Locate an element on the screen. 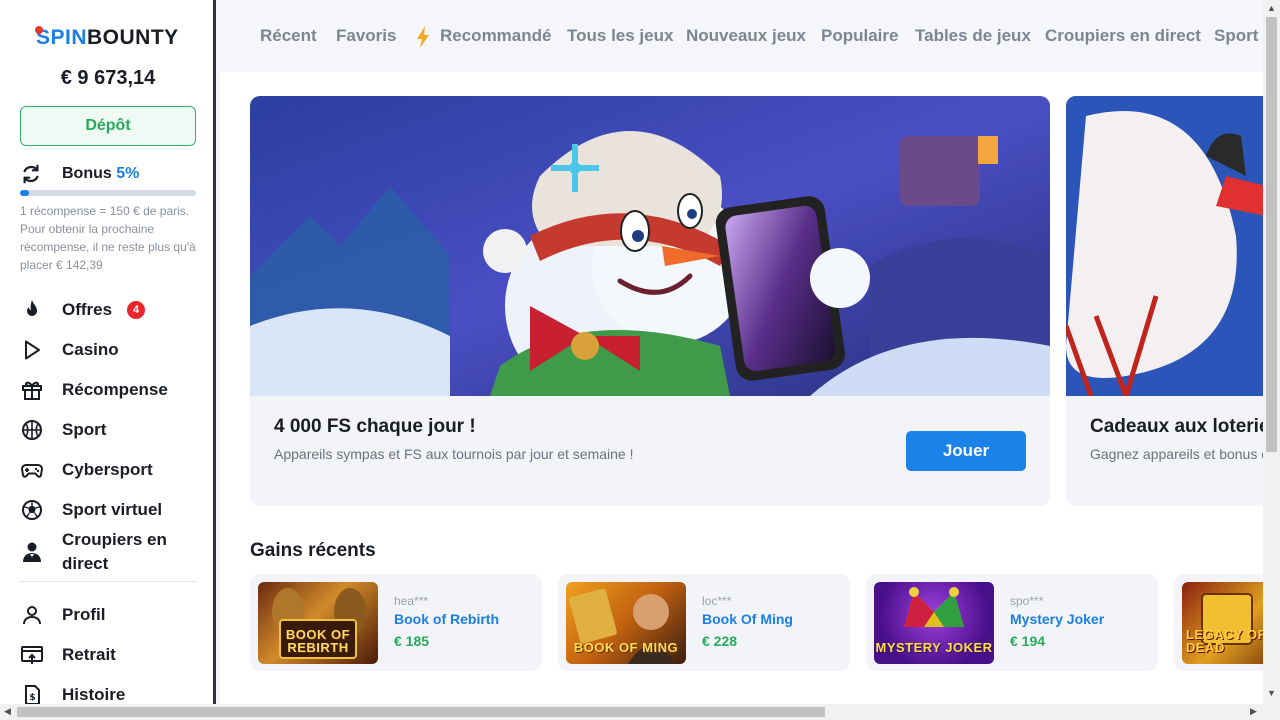 This screenshot has height=720, width=1280. fire-icon is located at coordinates (32, 308).